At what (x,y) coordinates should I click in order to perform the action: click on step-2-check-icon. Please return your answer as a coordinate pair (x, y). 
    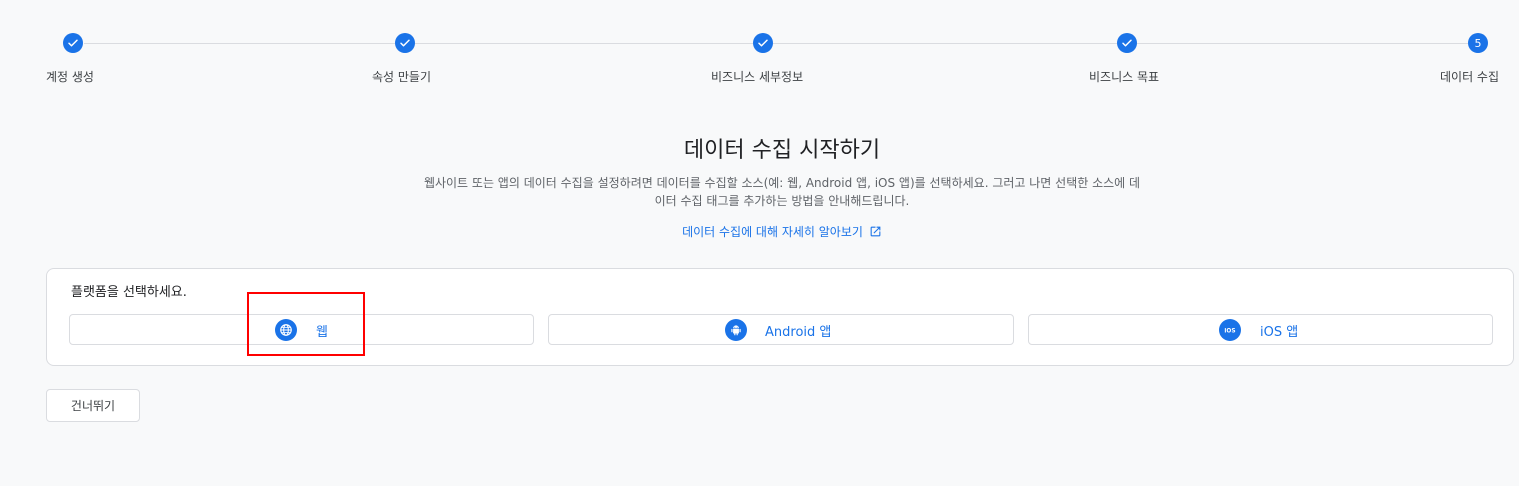
    Looking at the image, I should click on (405, 43).